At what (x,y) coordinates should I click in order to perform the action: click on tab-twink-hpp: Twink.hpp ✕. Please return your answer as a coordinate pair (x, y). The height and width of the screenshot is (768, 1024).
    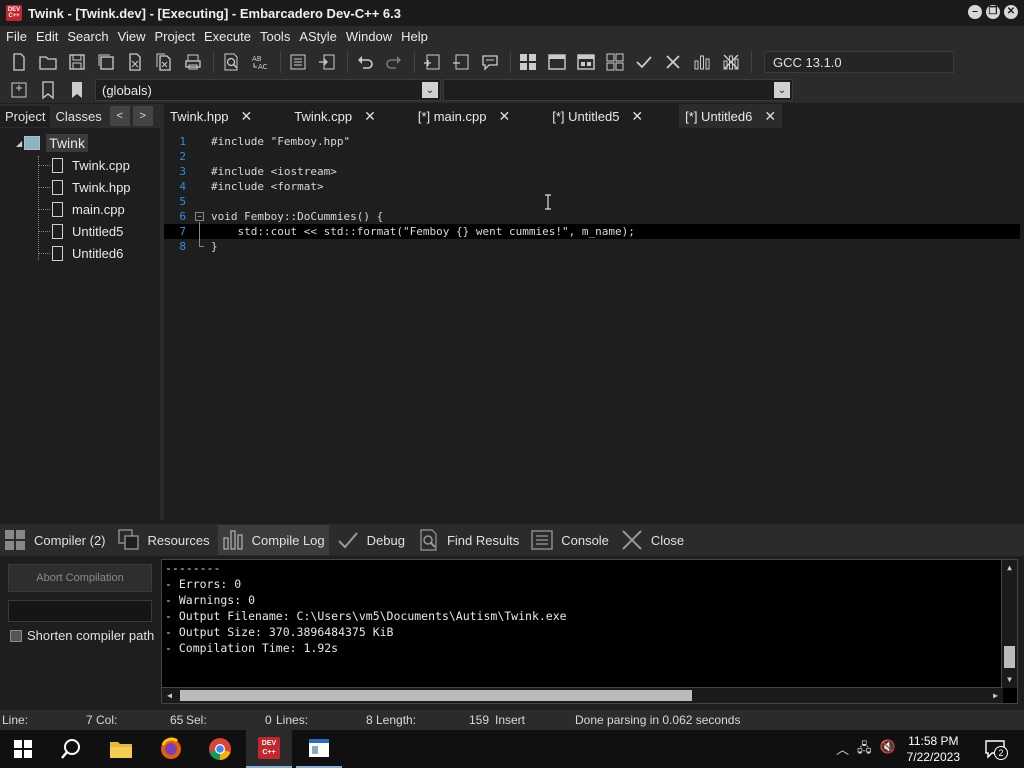
    Looking at the image, I should click on (211, 116).